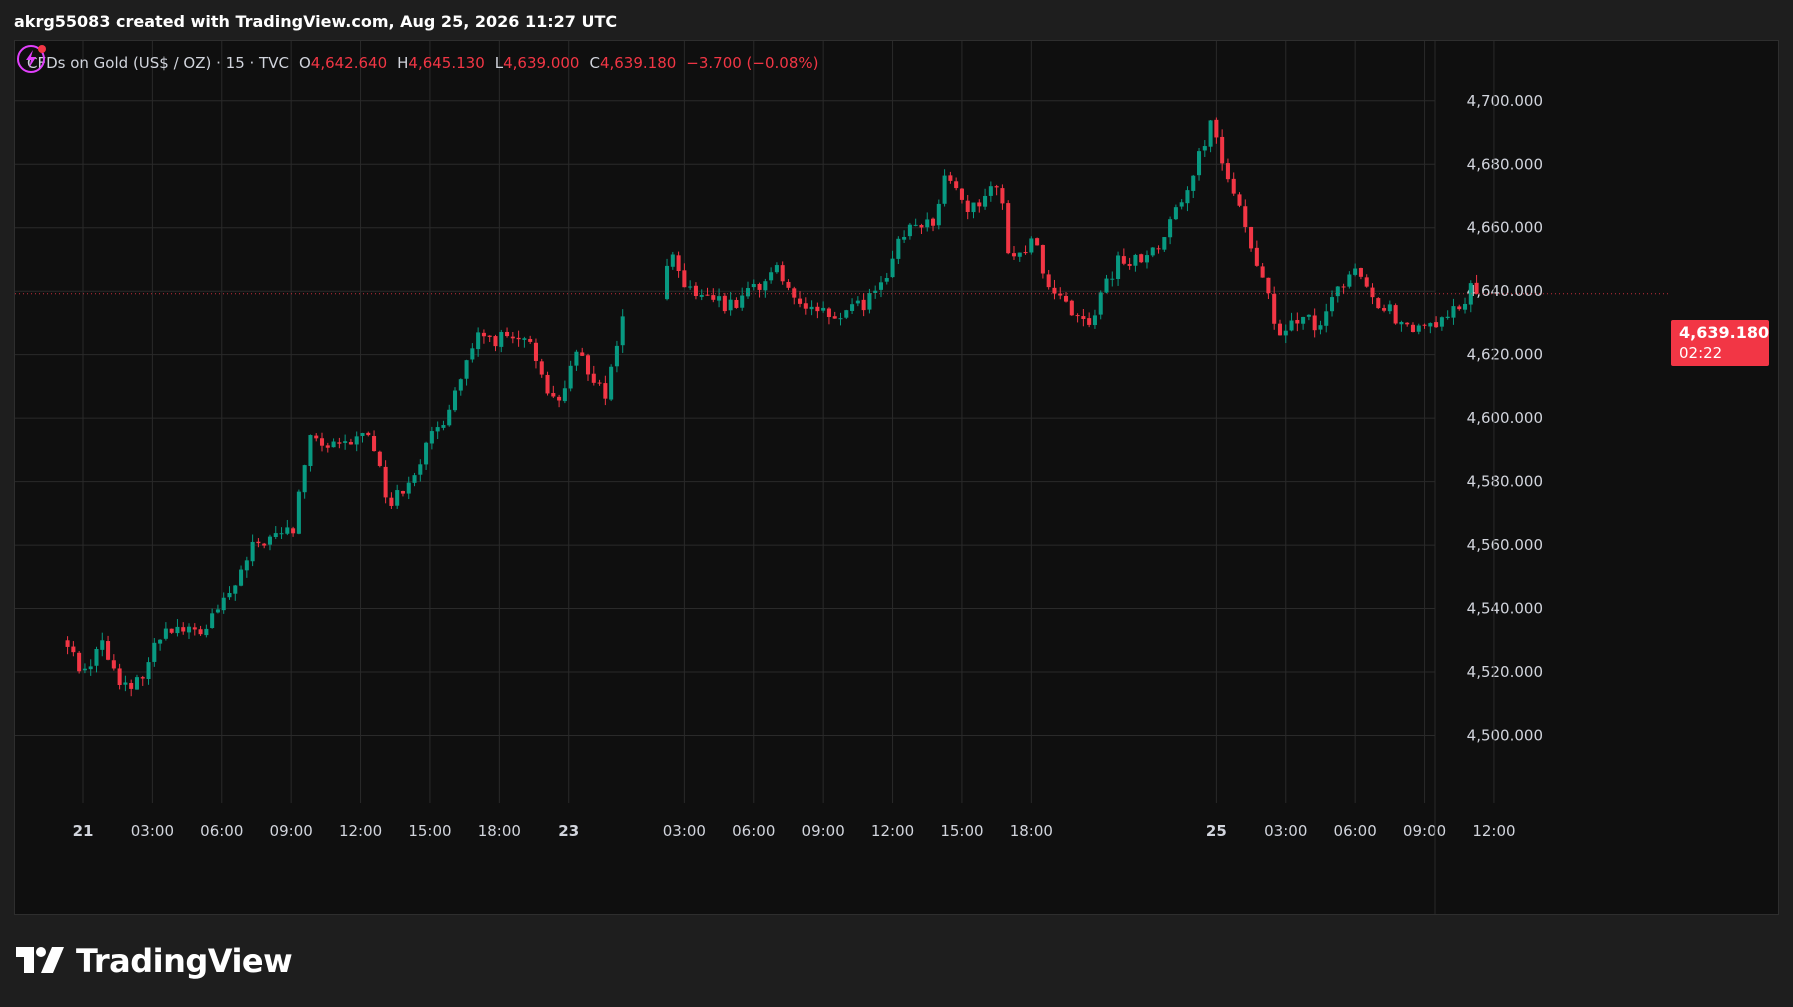 This screenshot has height=1007, width=1793. What do you see at coordinates (360, 831) in the screenshot?
I see `x-tick-label: 12:00` at bounding box center [360, 831].